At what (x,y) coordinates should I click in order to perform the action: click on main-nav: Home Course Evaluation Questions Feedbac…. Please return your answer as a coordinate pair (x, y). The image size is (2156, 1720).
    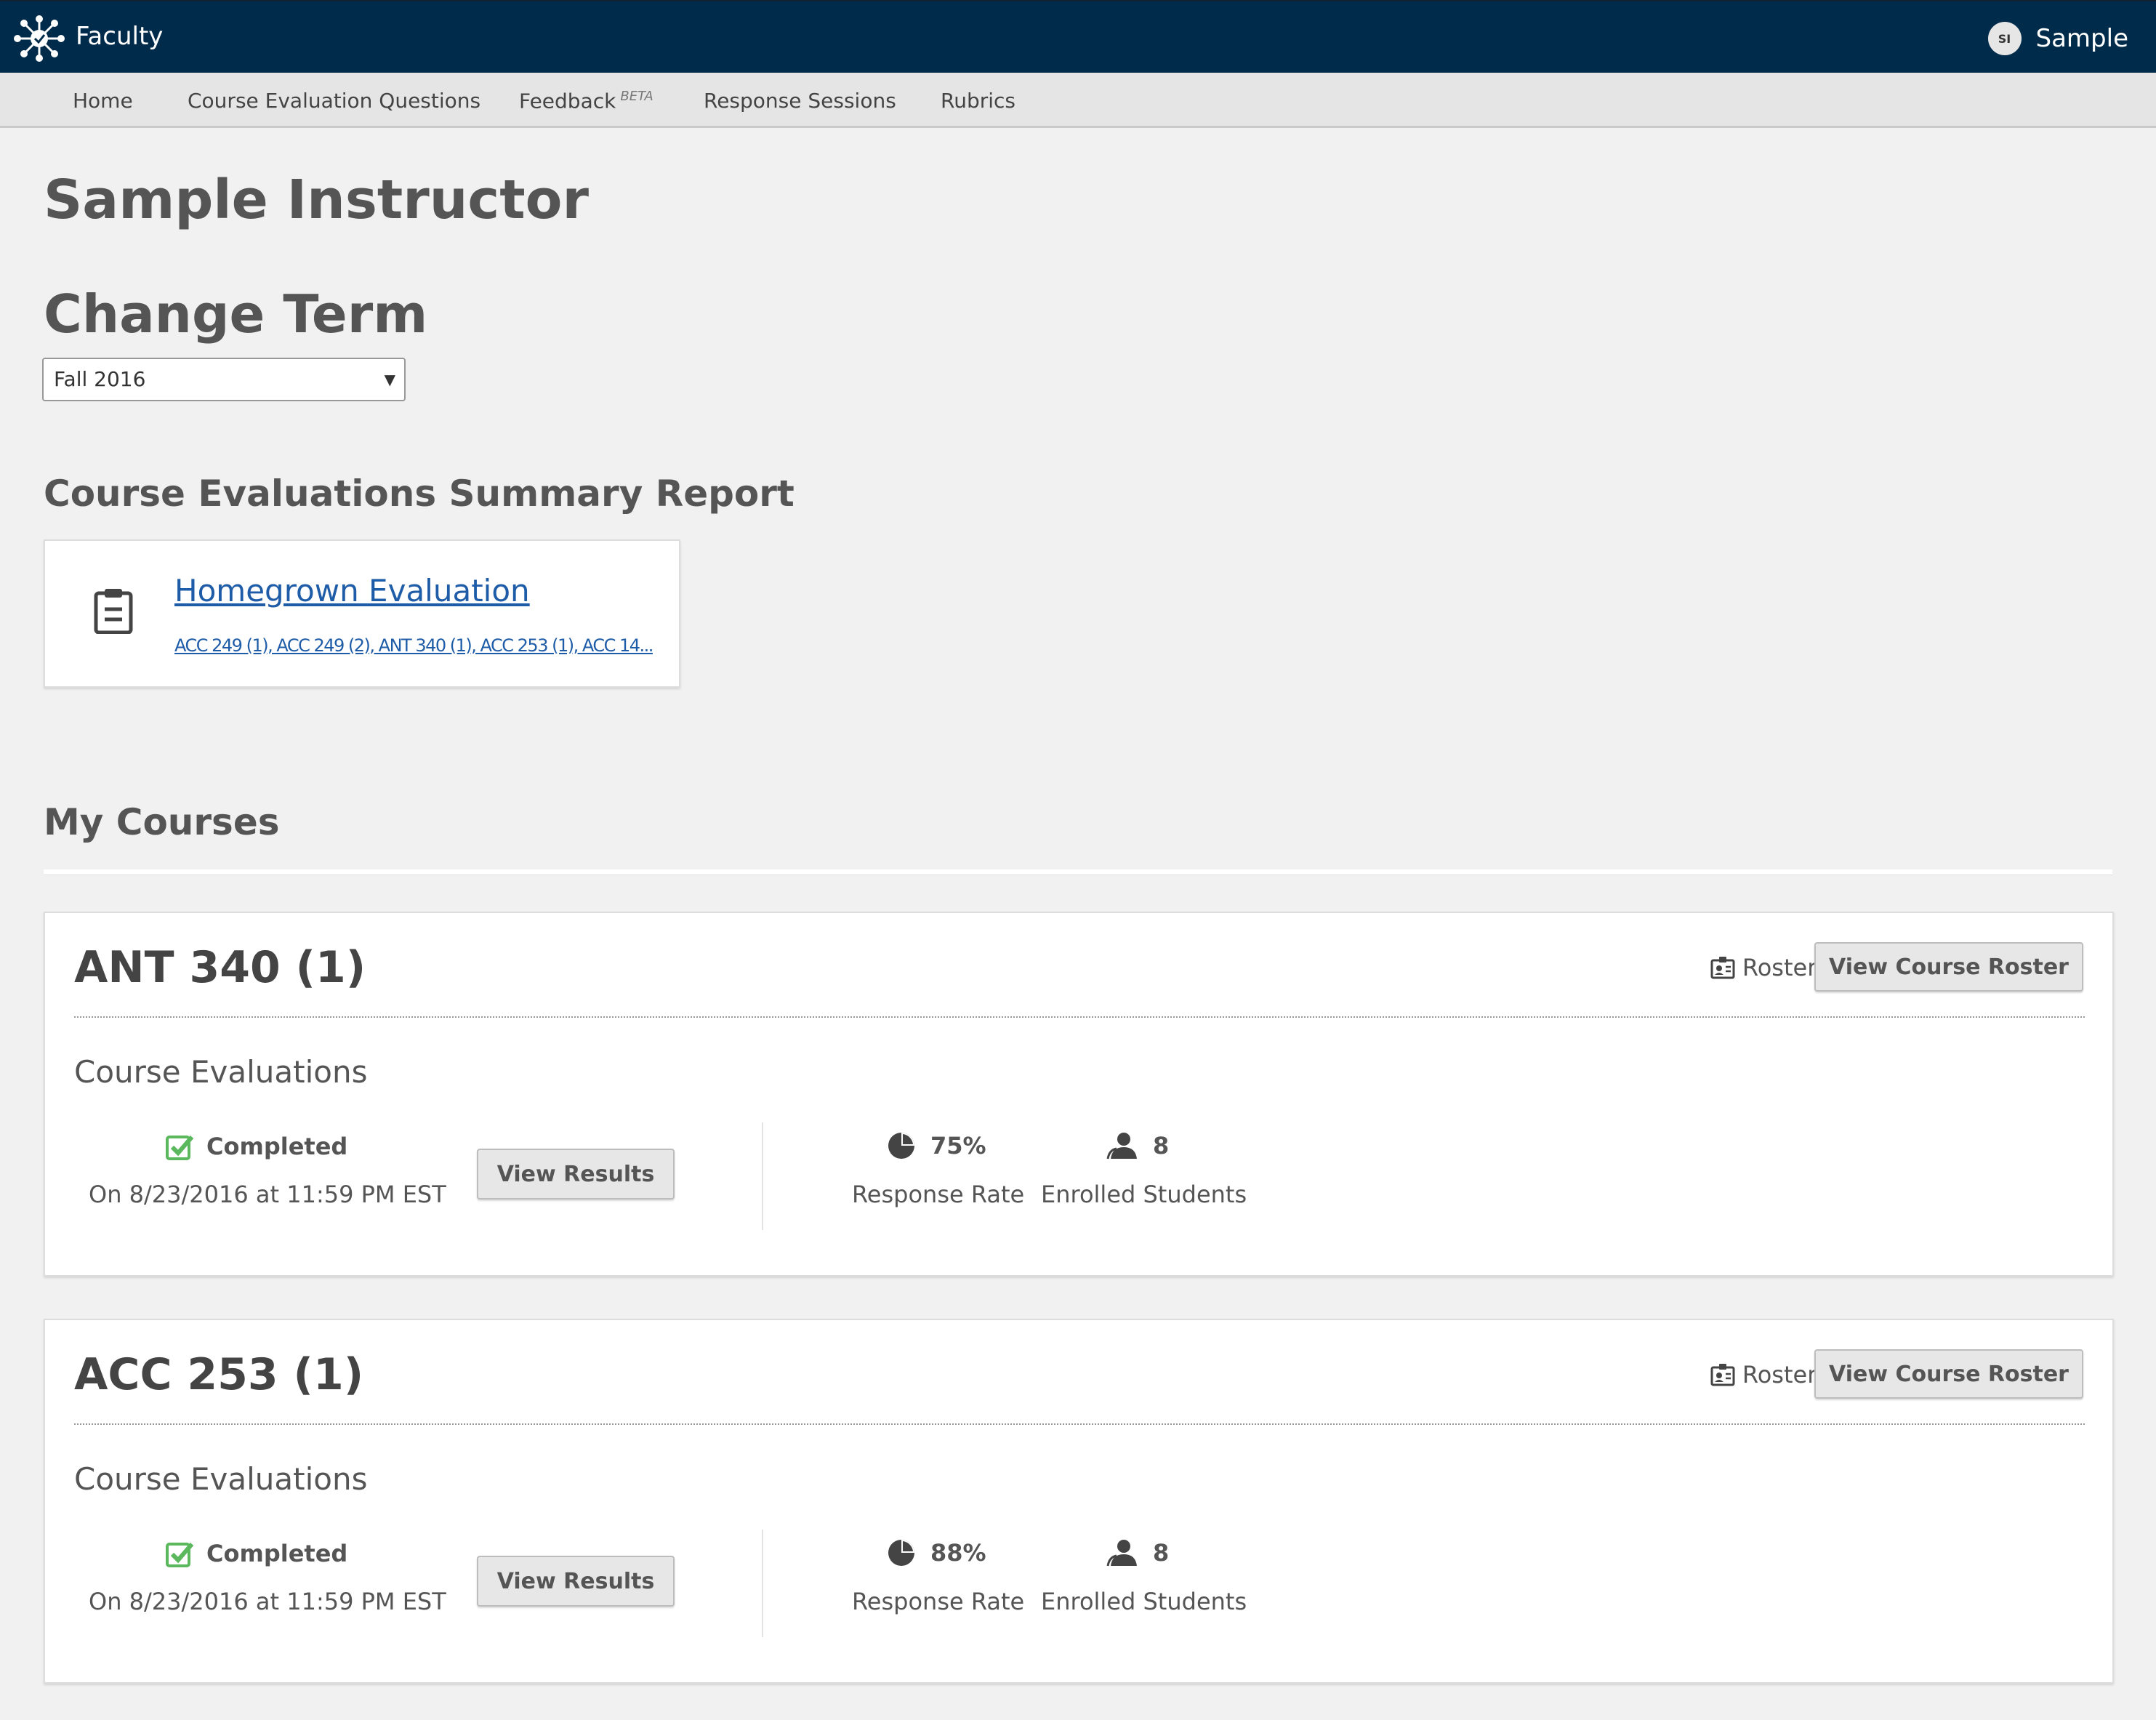
    Looking at the image, I should click on (1078, 100).